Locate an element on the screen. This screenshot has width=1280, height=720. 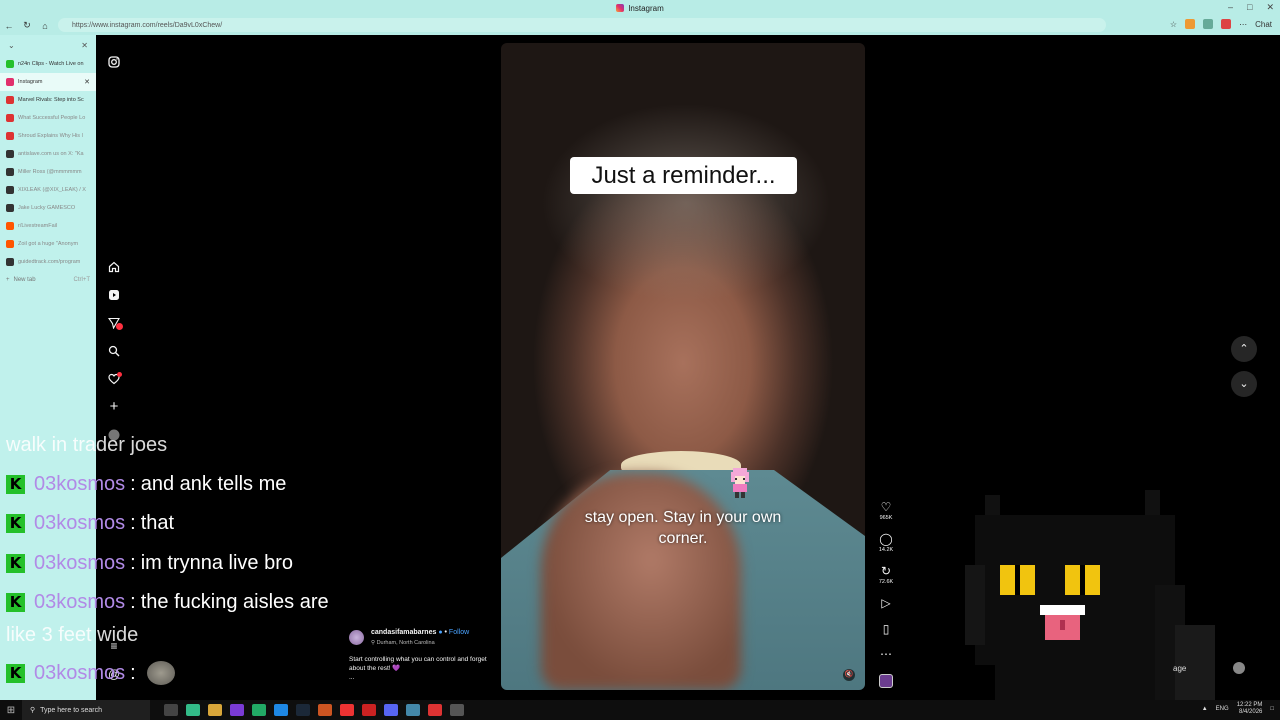
chat-message: K 03kosmos : that is located at coordinates (90, 523).